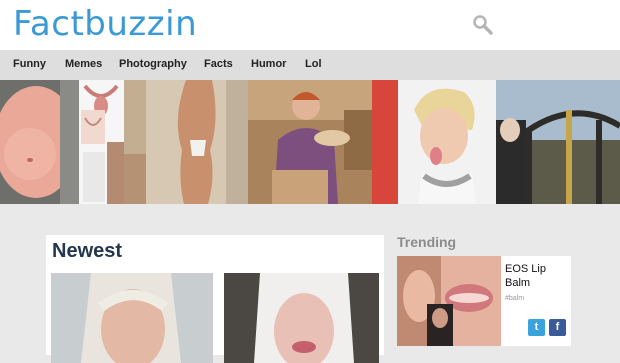 The image size is (620, 363). What do you see at coordinates (39, 142) in the screenshot?
I see `featured-image-belly` at bounding box center [39, 142].